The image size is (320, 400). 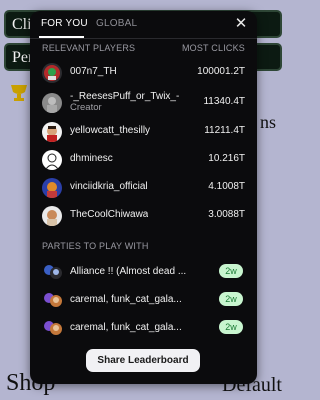 I want to click on players-section-header: RELEVANT PLAYERS MOST CLICKS, so click(x=143, y=48).